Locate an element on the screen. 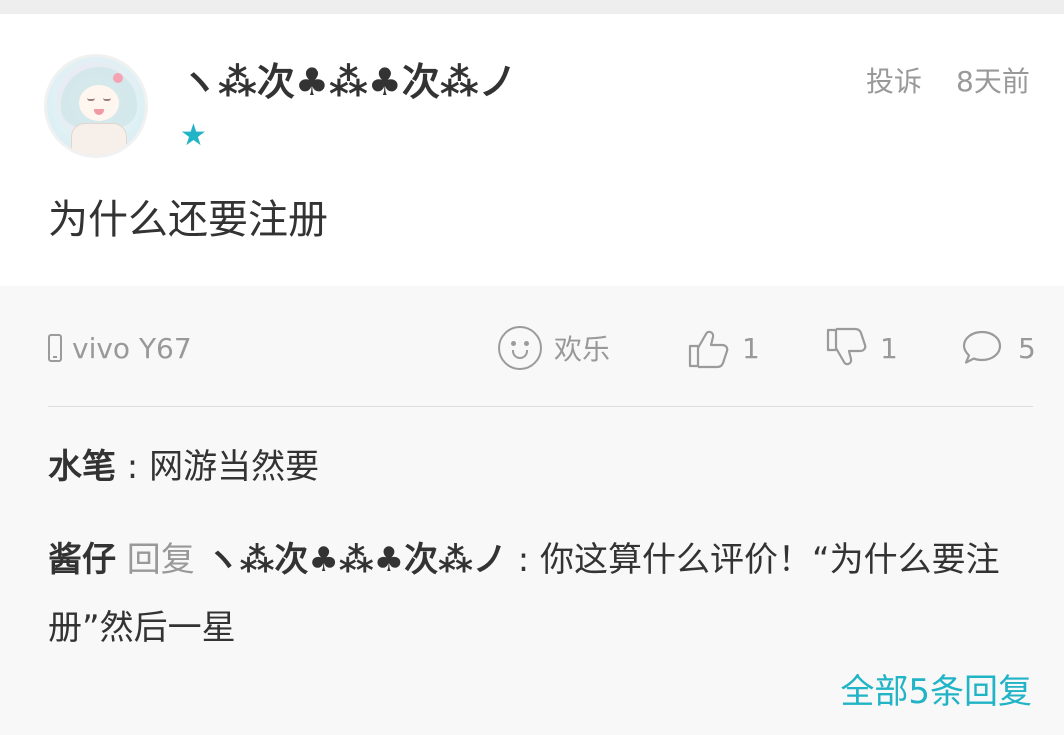 This screenshot has height=735, width=1064. comment-bubble-icon is located at coordinates (982, 347).